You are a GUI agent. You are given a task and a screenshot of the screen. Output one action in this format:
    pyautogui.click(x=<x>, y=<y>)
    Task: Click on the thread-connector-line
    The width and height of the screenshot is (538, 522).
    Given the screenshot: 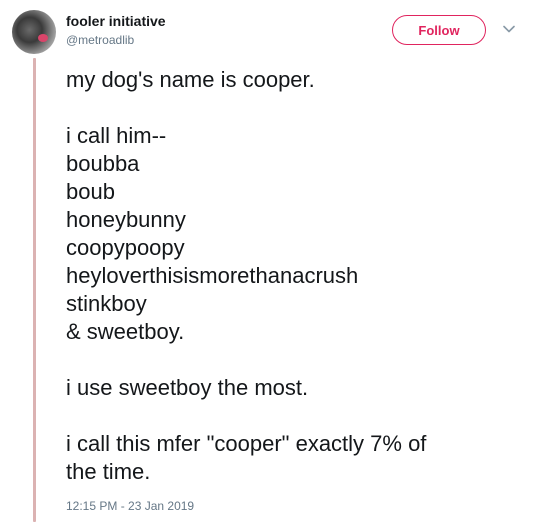 What is the action you would take?
    pyautogui.click(x=34, y=290)
    